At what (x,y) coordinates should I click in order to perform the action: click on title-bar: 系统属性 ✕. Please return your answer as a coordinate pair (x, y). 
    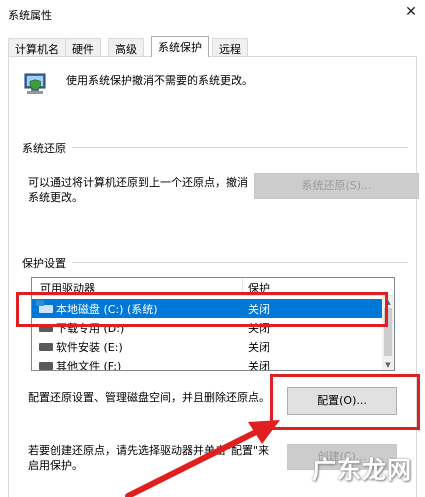
    Looking at the image, I should click on (212, 15).